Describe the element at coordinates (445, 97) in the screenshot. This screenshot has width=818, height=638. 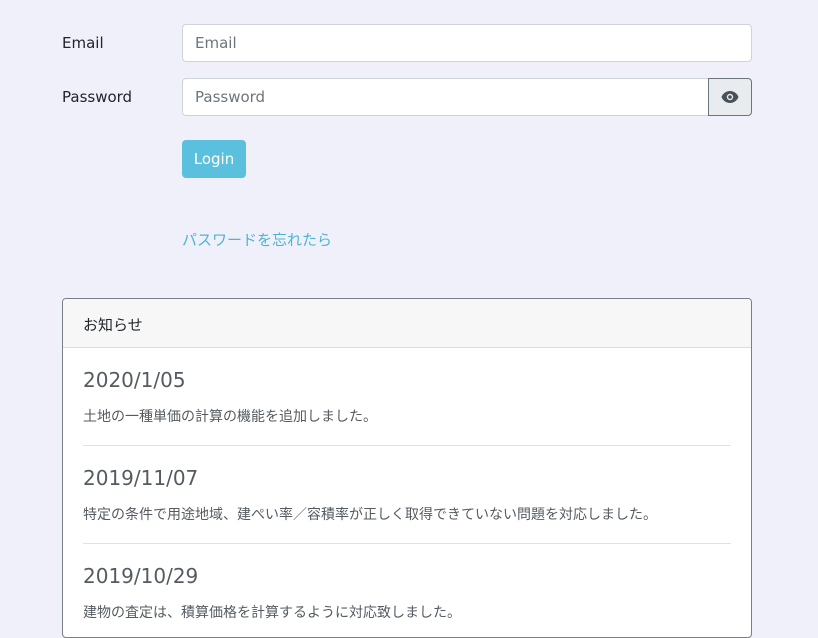
I see `password-input` at that location.